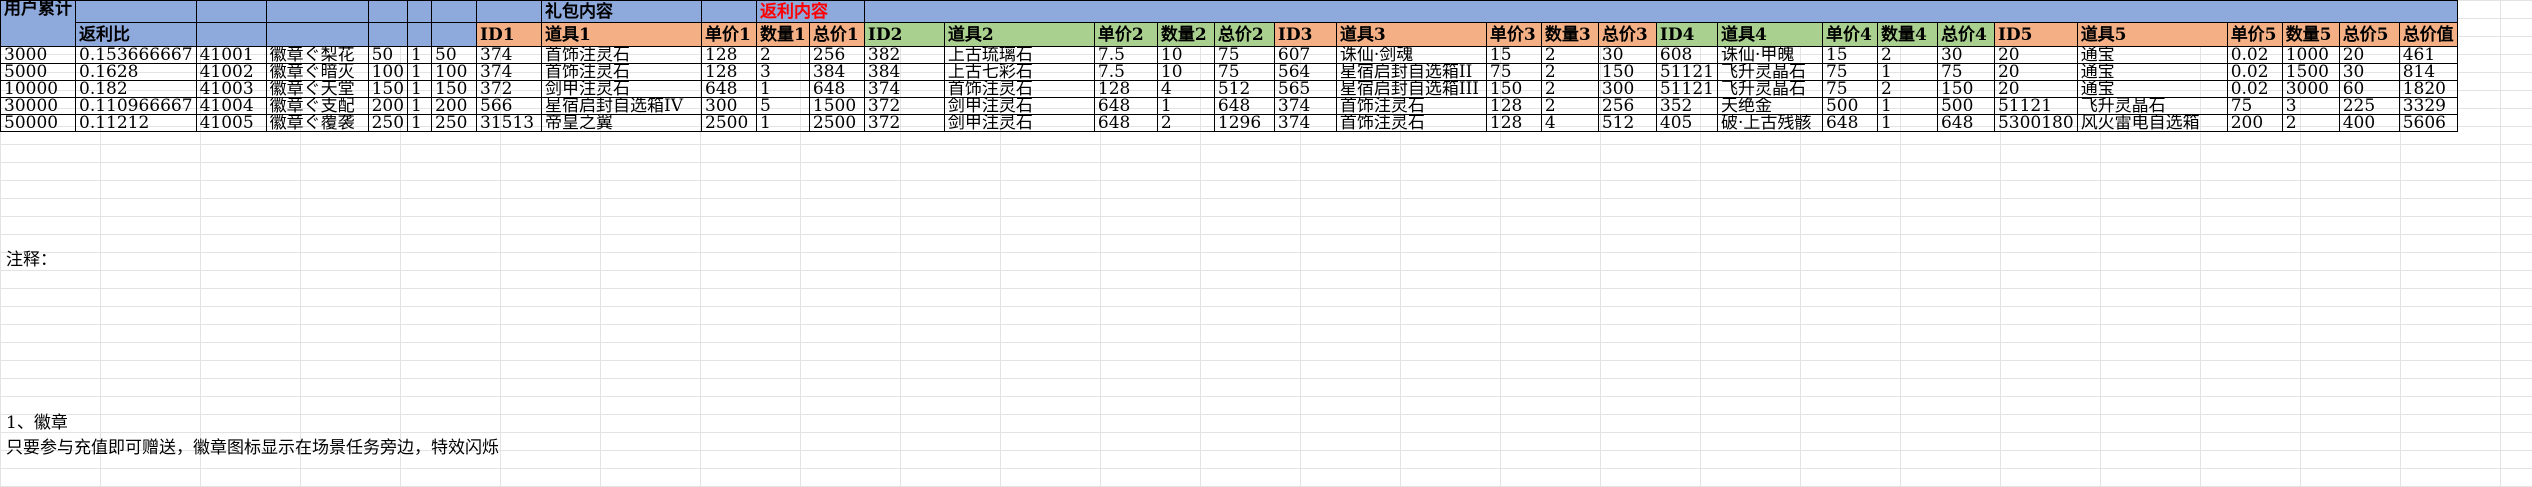 Image resolution: width=2532 pixels, height=487 pixels. Describe the element at coordinates (1569, 123) in the screenshot. I see `table-cell: 4` at that location.